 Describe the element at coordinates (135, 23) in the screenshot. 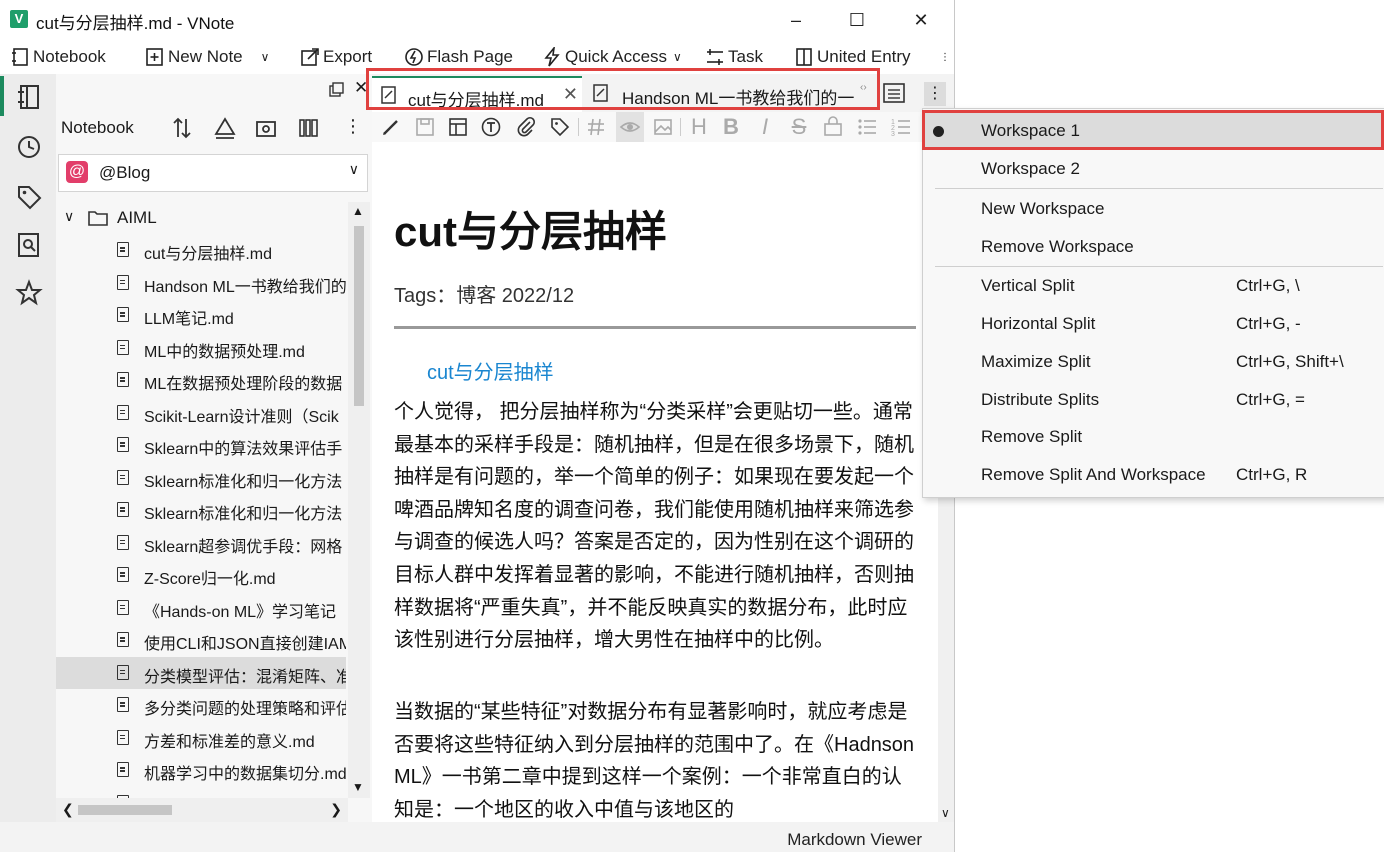

I see `window-title: cut与分层抽样.md - VNote` at that location.